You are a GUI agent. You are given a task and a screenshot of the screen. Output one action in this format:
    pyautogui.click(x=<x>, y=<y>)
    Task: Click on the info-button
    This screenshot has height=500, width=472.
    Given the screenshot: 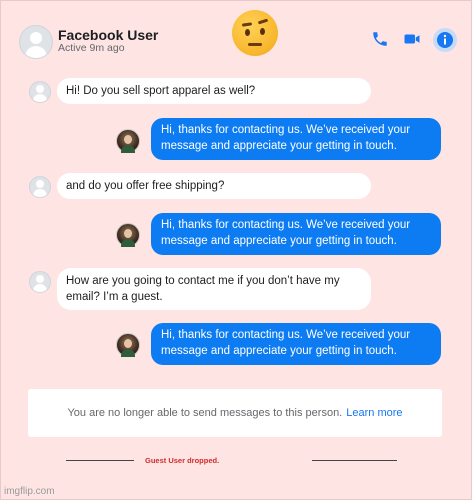 What is the action you would take?
    pyautogui.click(x=445, y=40)
    